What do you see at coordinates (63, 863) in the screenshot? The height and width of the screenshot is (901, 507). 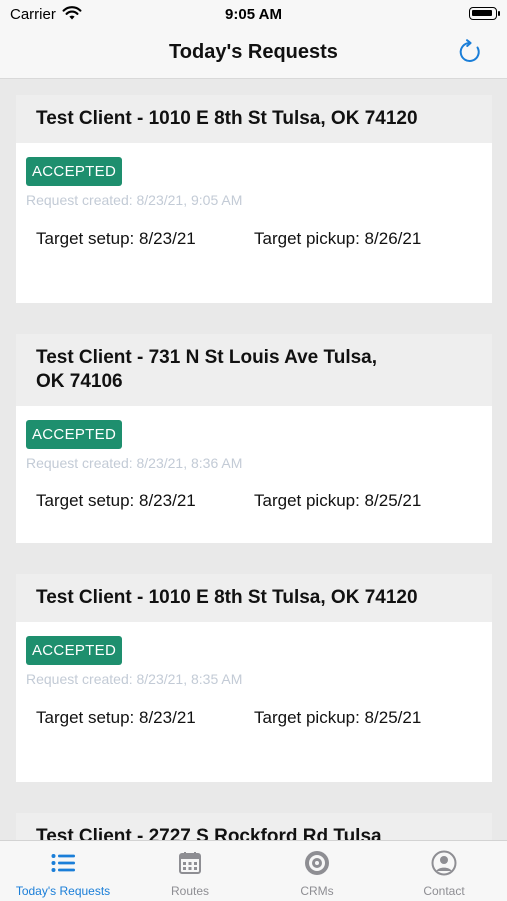 I see `list-icon` at bounding box center [63, 863].